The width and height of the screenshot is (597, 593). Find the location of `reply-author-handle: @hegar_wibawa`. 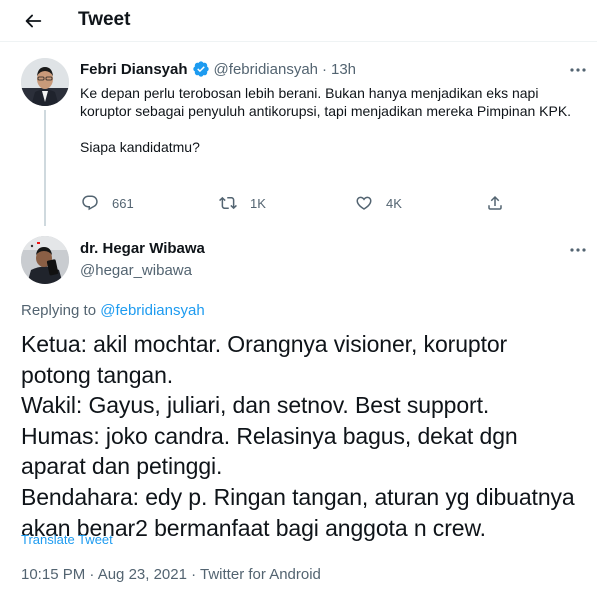

reply-author-handle: @hegar_wibawa is located at coordinates (136, 270).